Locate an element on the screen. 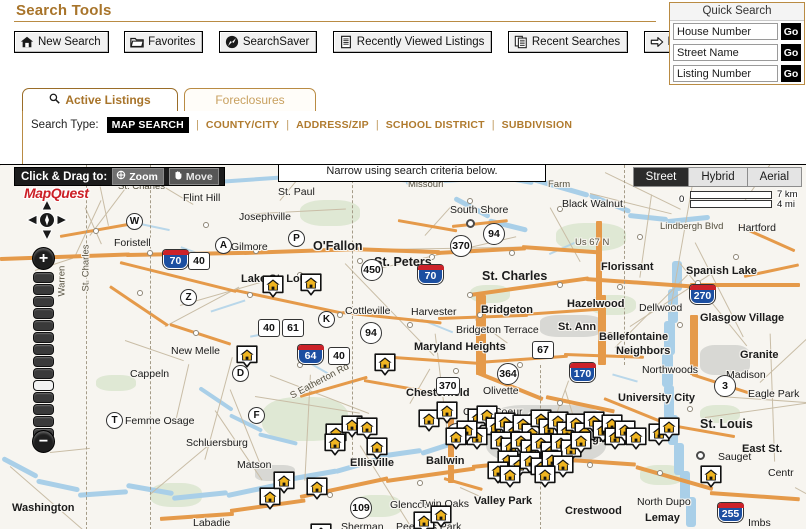 Image resolution: width=806 pixels, height=529 pixels. map-us-route-shield: 370 is located at coordinates (448, 386).